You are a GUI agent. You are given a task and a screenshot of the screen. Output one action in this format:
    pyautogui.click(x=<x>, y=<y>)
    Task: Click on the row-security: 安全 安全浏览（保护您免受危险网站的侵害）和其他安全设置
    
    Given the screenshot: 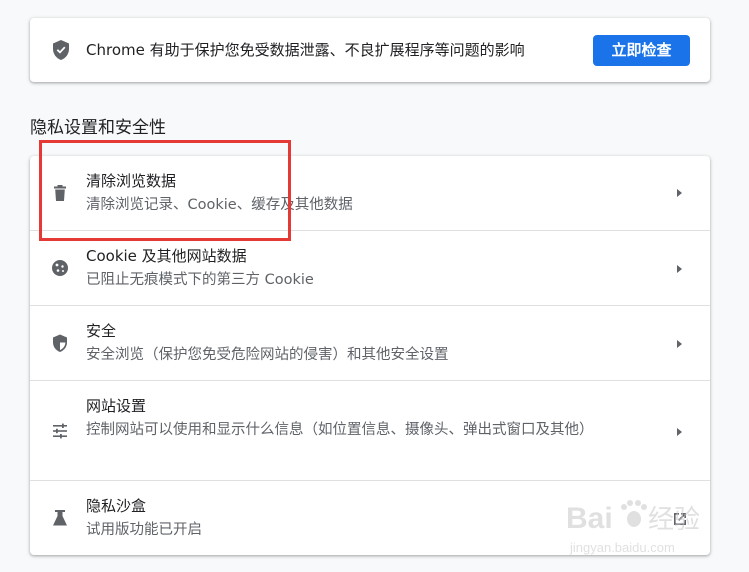 What is the action you would take?
    pyautogui.click(x=370, y=343)
    